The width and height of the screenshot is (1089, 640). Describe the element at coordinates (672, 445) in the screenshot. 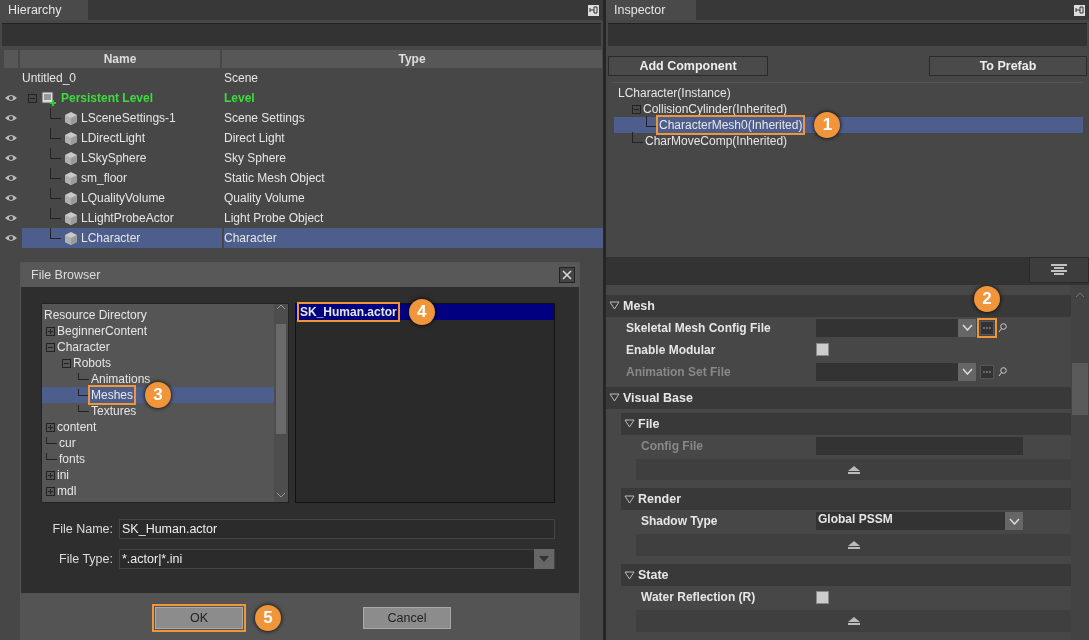

I see `property-label: Config File` at that location.